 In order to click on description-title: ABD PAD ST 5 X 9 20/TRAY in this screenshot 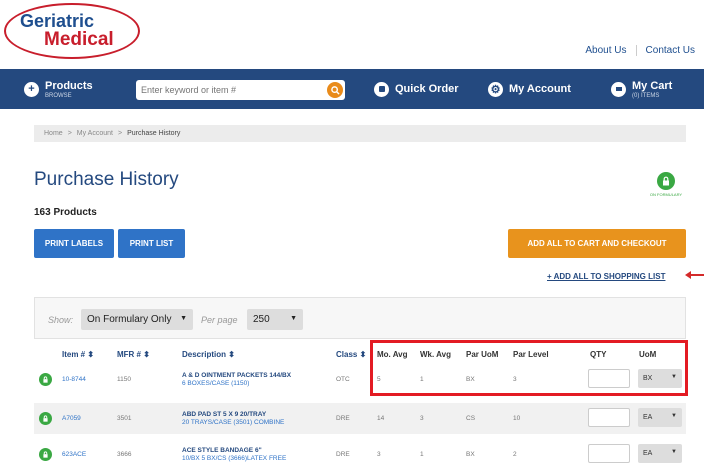, I will do `click(224, 414)`.